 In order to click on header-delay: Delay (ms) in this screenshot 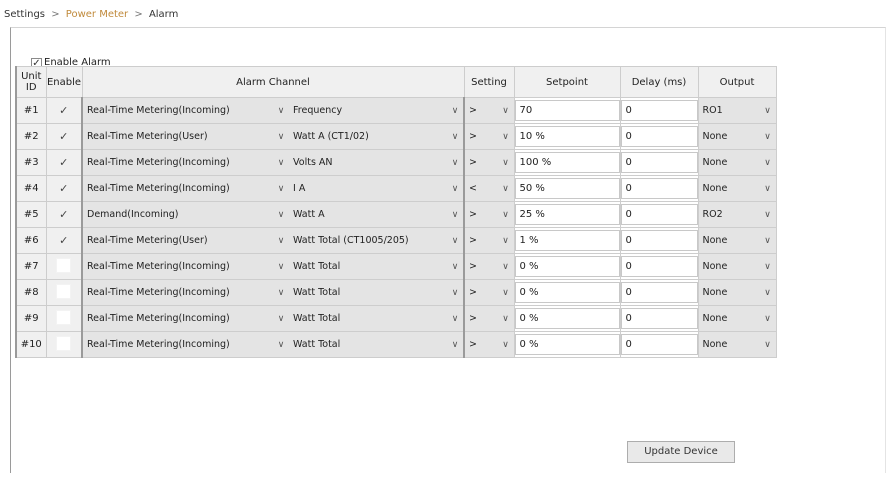, I will do `click(659, 82)`.